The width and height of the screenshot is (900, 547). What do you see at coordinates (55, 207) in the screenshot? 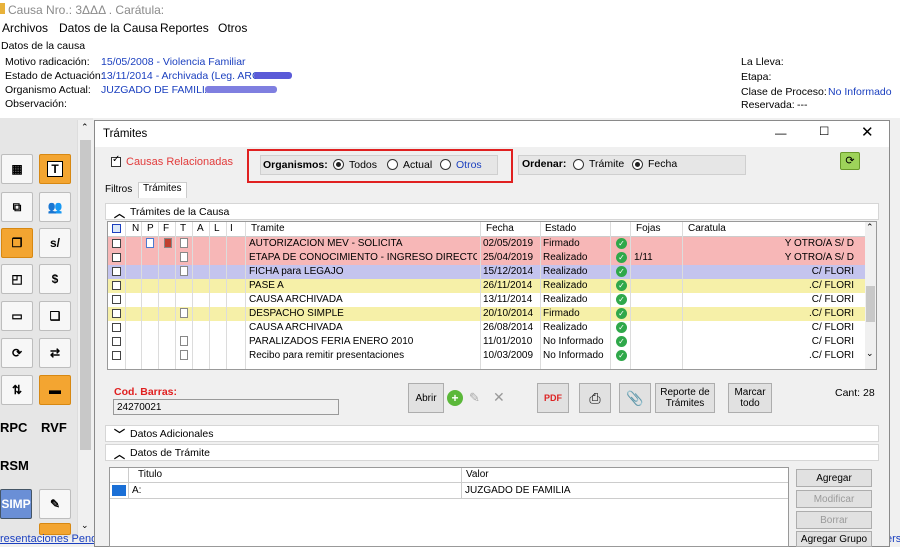
I see `users-icon: 👥` at bounding box center [55, 207].